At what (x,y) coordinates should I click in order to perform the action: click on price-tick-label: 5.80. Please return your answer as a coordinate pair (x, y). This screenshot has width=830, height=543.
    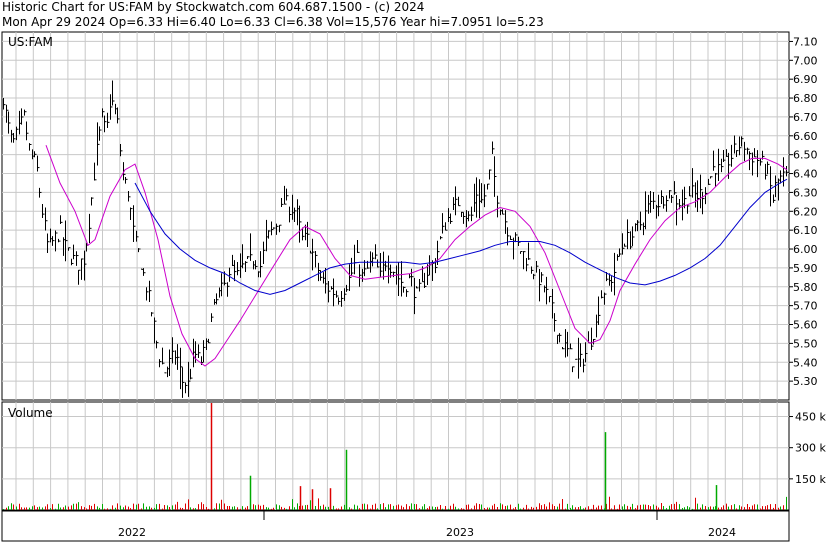
    Looking at the image, I should click on (805, 287).